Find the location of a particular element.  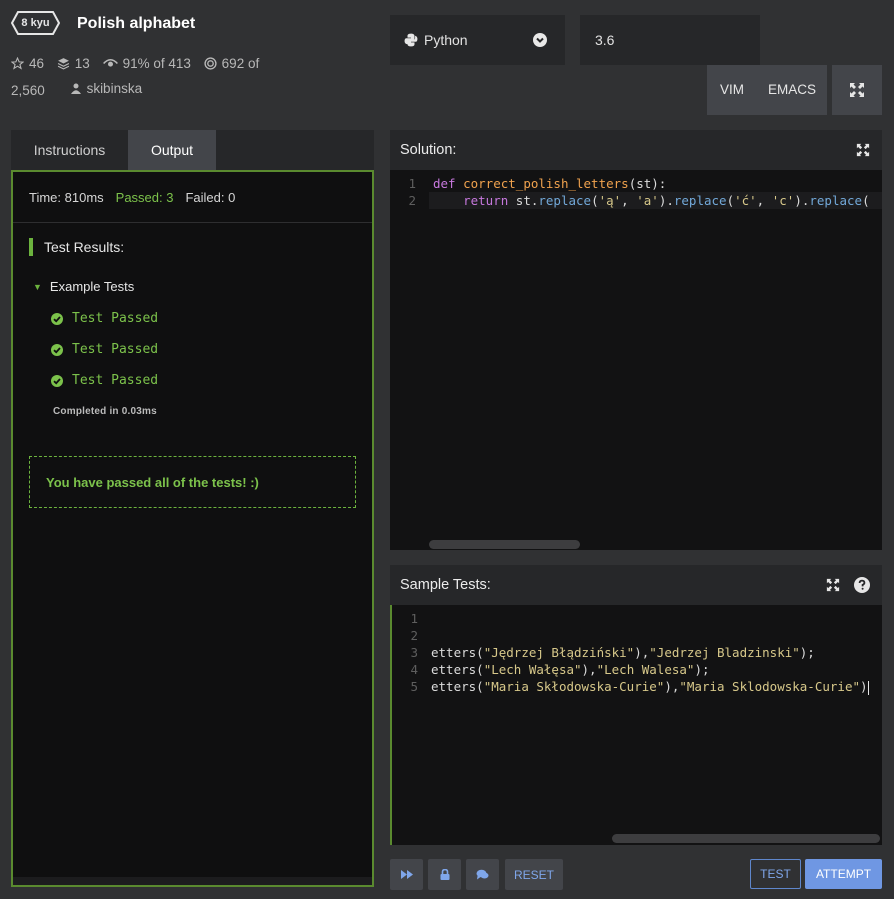

satisfaction-value: 91% of 413 is located at coordinates (156, 63).